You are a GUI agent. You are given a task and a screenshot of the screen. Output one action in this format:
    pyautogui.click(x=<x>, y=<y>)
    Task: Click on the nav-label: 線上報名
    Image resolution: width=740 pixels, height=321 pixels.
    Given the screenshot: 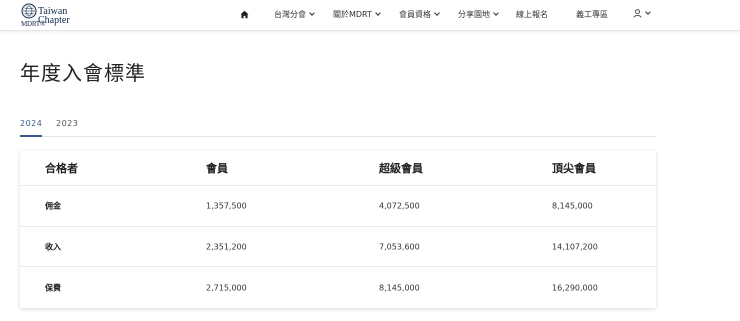 What is the action you would take?
    pyautogui.click(x=532, y=14)
    